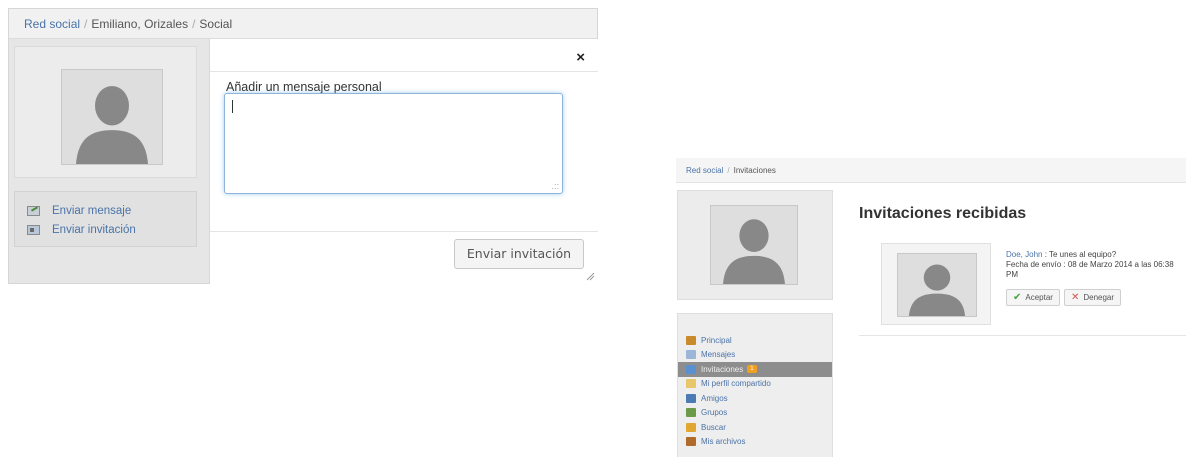 Image resolution: width=1186 pixels, height=457 pixels. I want to click on invitation-summary: Doe, John : Te unes al equipo?, so click(1096, 255).